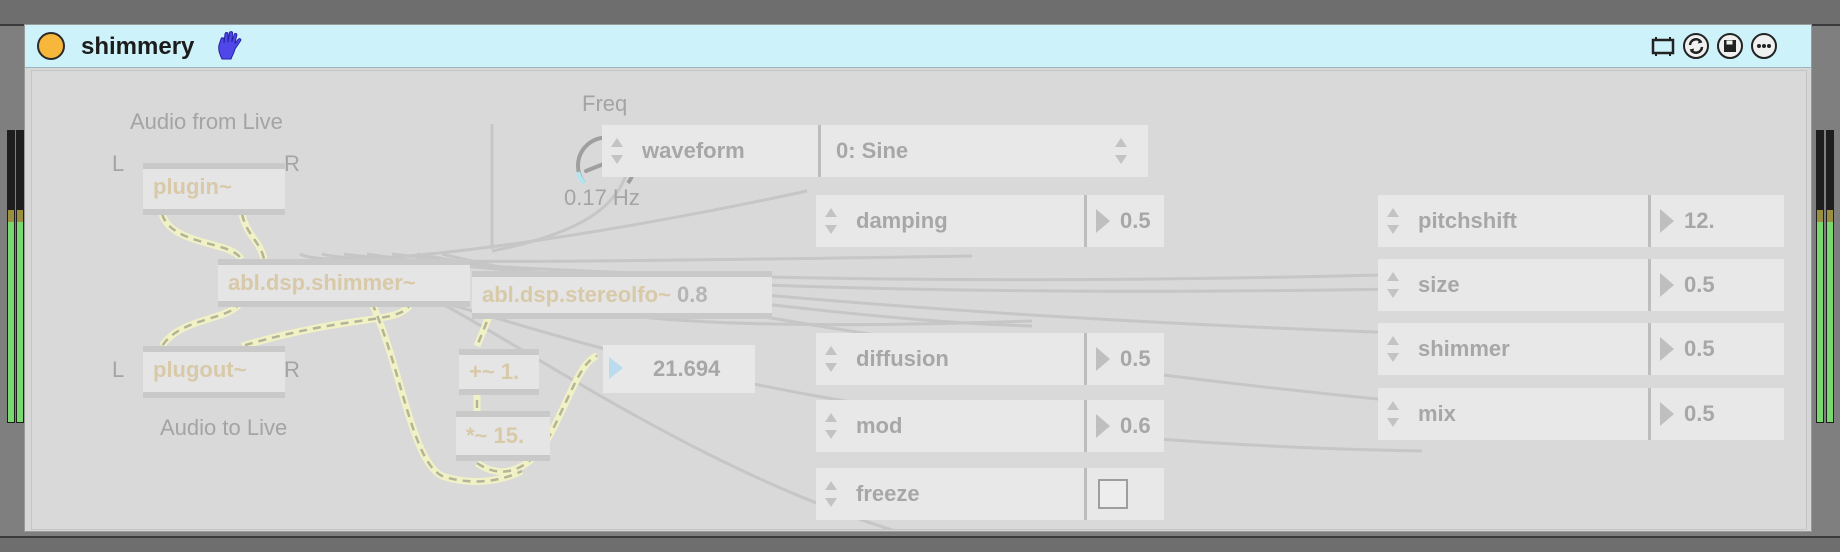  I want to click on waveform-dropdown-icon, so click(1121, 151).